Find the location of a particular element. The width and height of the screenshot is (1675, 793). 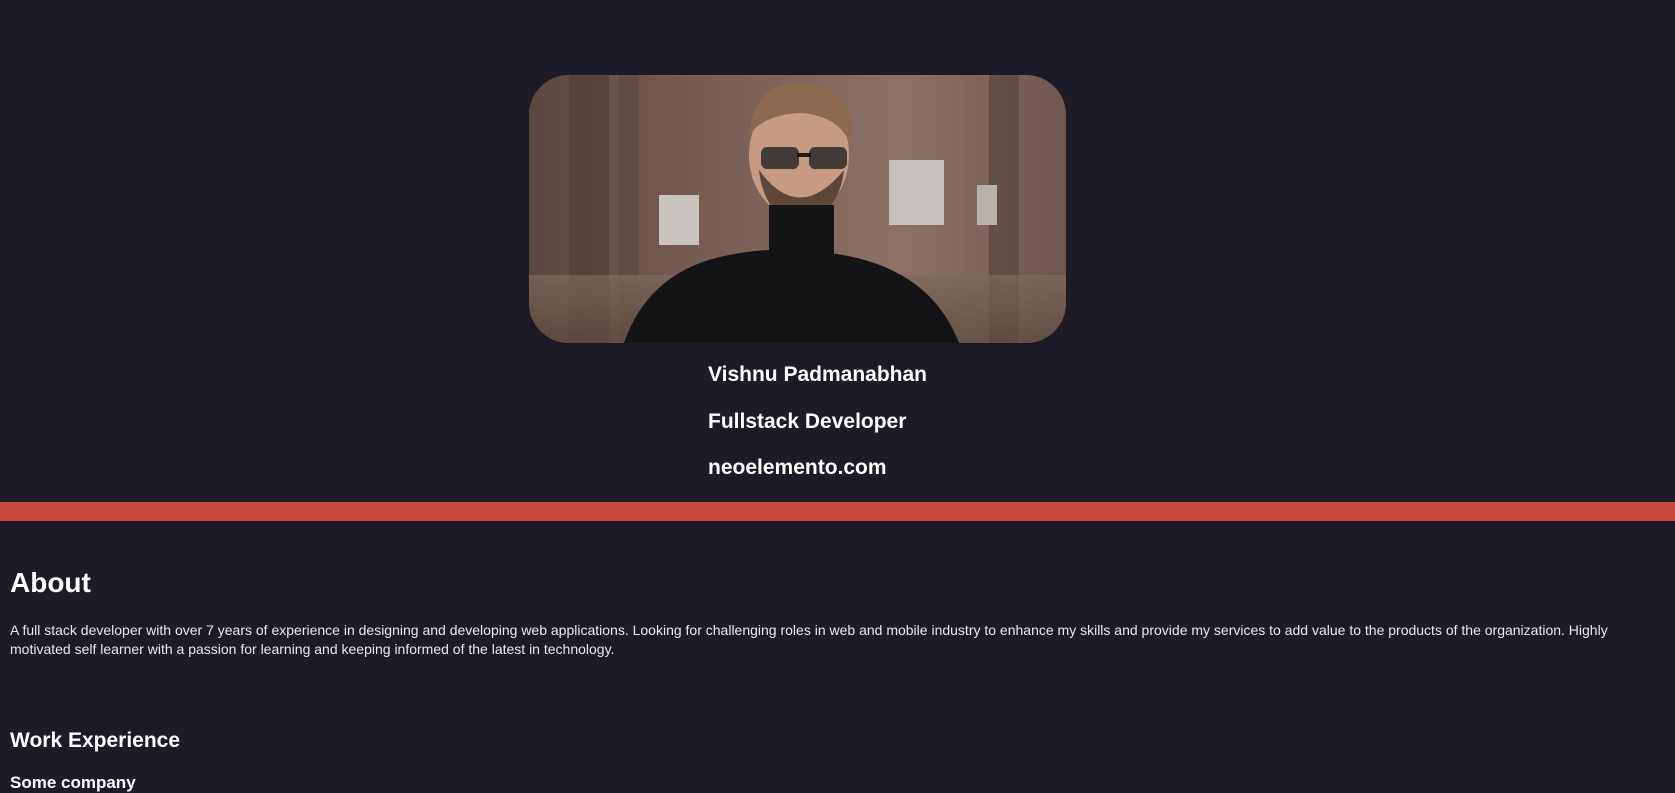

work-experience-heading: Work Experience is located at coordinates (95, 740).